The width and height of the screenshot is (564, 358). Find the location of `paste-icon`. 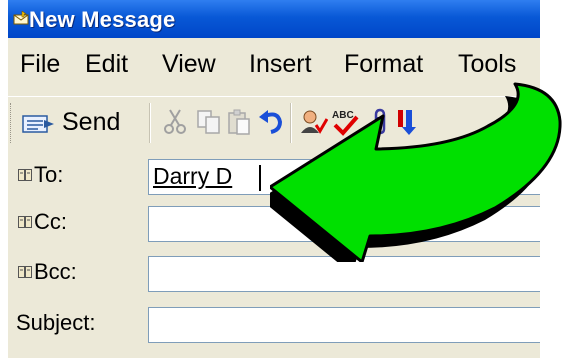

paste-icon is located at coordinates (239, 122).